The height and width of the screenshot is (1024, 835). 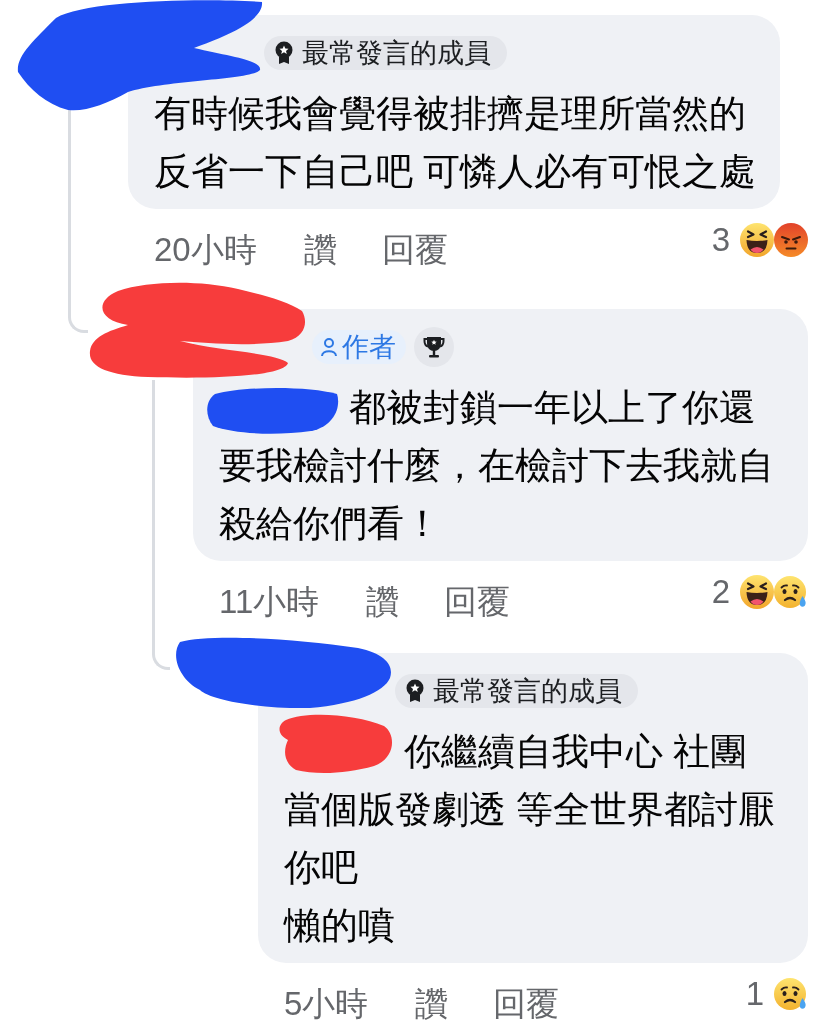 I want to click on reaction-summary: 1, so click(x=776, y=994).